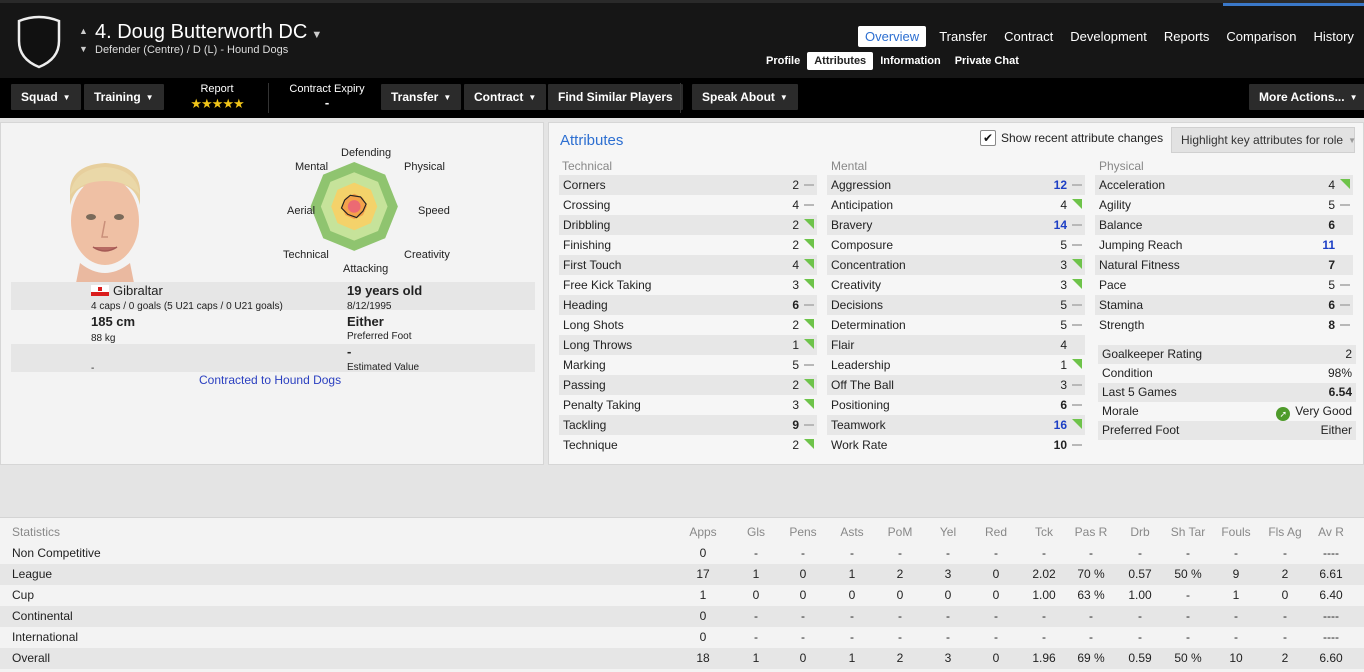  I want to click on summary-row: Goalkeeper Rating 2, so click(1227, 354).